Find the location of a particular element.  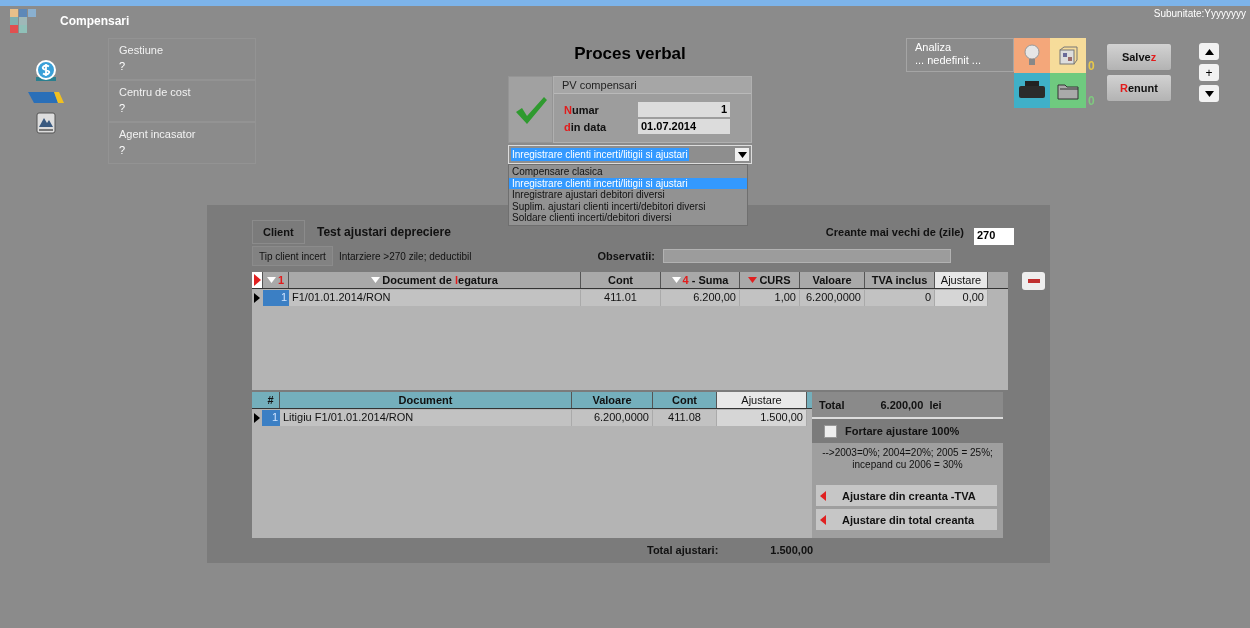

adjust-button: Ajustare din creanta -TVA is located at coordinates (906, 495).